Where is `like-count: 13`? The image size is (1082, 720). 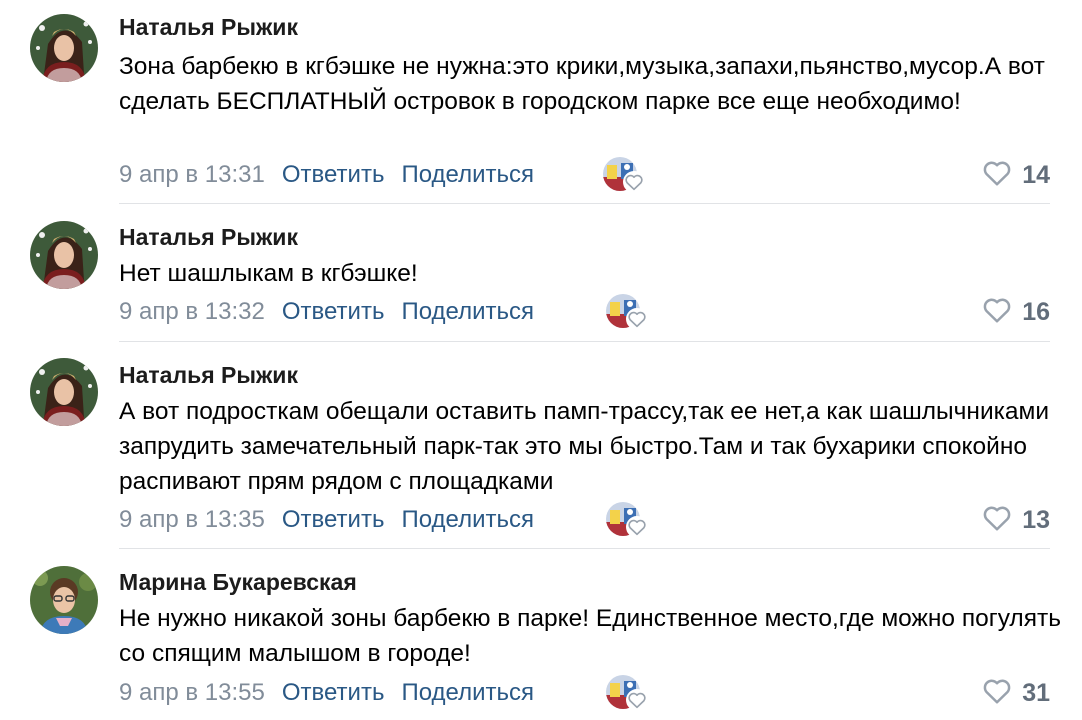 like-count: 13 is located at coordinates (1036, 519).